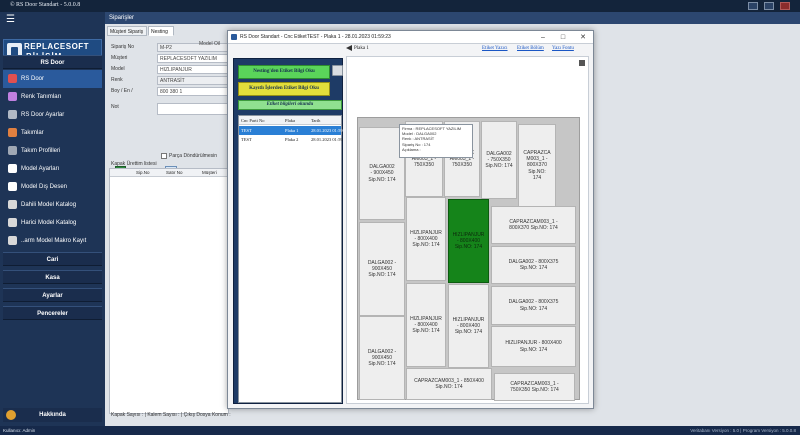  What do you see at coordinates (52, 277) in the screenshot?
I see `sidebar-group-1: Kasa` at bounding box center [52, 277].